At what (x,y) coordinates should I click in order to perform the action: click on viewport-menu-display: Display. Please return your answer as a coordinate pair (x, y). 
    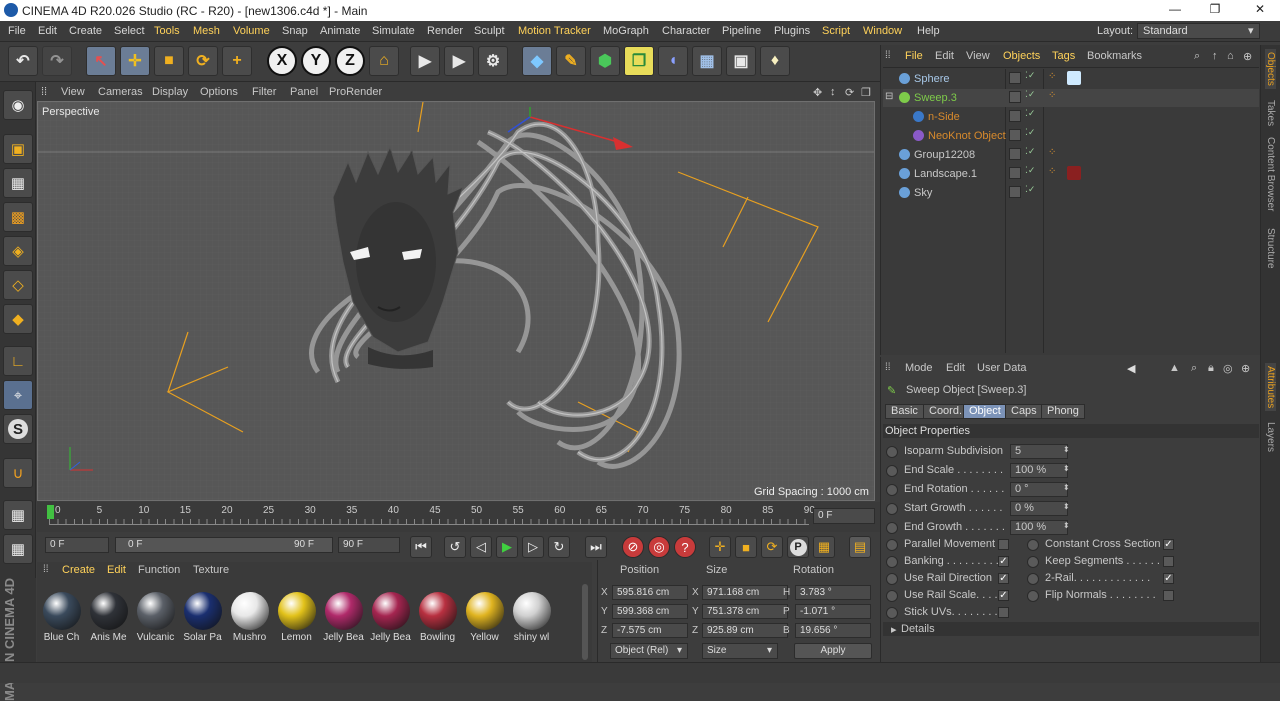
    Looking at the image, I should click on (170, 92).